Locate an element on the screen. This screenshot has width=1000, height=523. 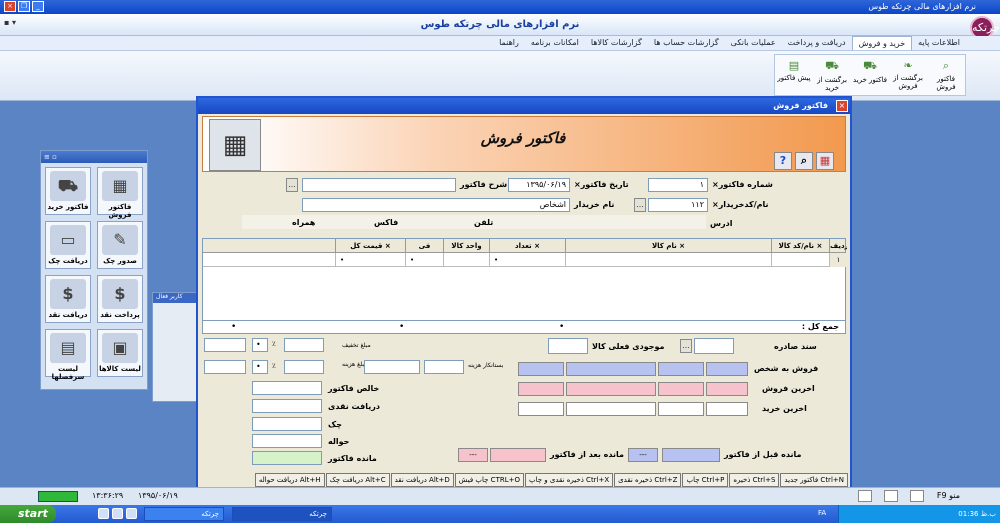
menu-chevron-icon: ▪ ▾ is located at coordinates (10, 22).